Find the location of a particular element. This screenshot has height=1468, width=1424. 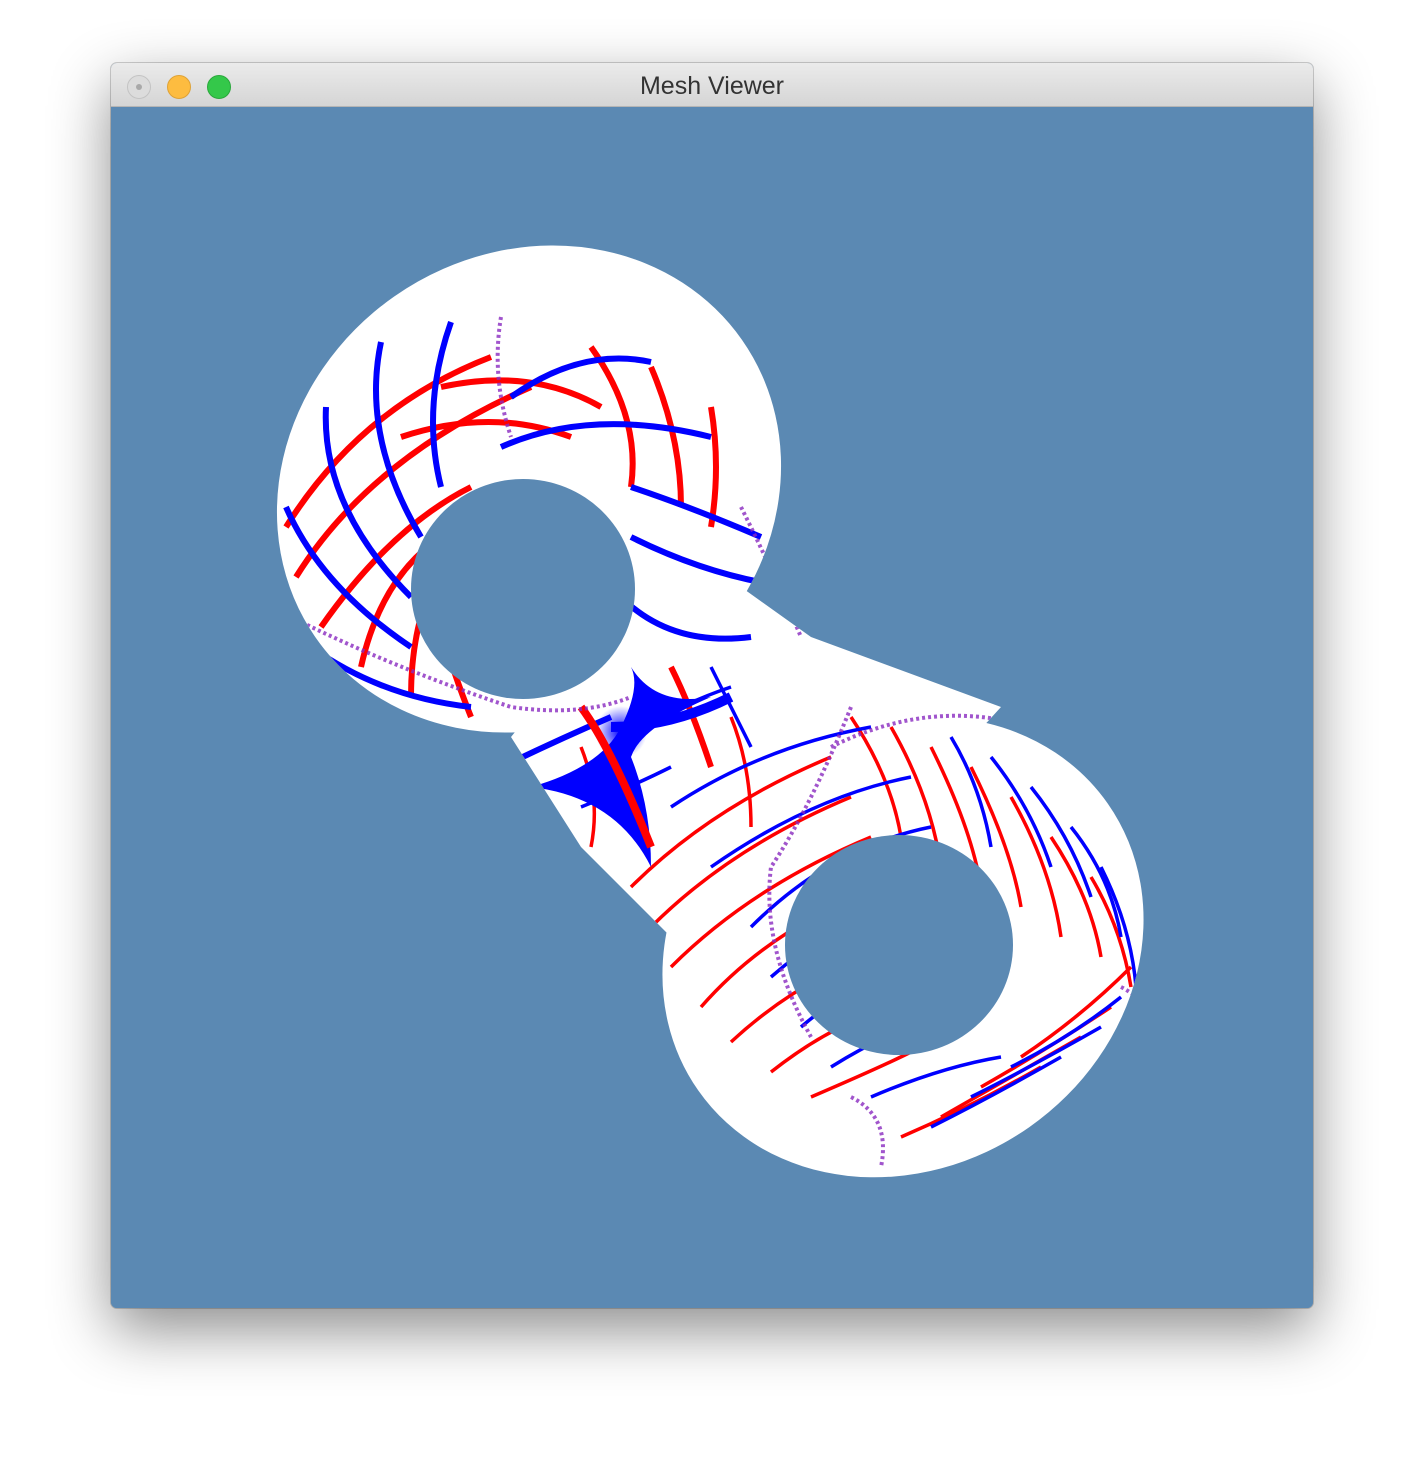

title-bar: Mesh Viewer is located at coordinates (712, 85).